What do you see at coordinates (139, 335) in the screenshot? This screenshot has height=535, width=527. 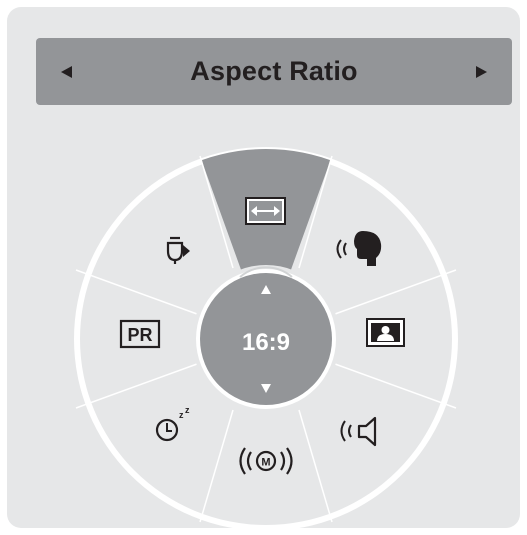 I see `svg-text: PR` at bounding box center [139, 335].